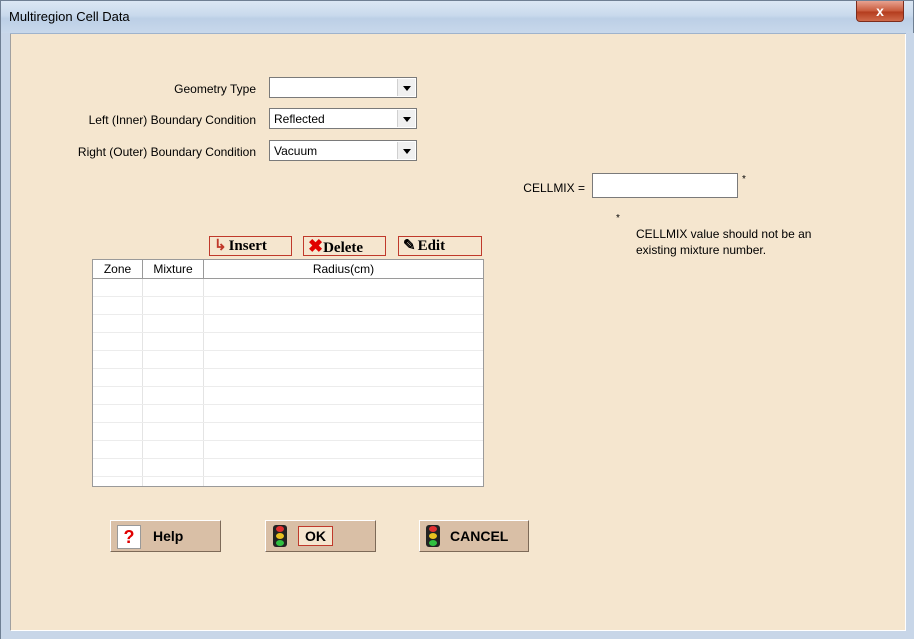 This screenshot has height=639, width=914. What do you see at coordinates (299, 119) in the screenshot?
I see `left-boundary-value: Reflected` at bounding box center [299, 119].